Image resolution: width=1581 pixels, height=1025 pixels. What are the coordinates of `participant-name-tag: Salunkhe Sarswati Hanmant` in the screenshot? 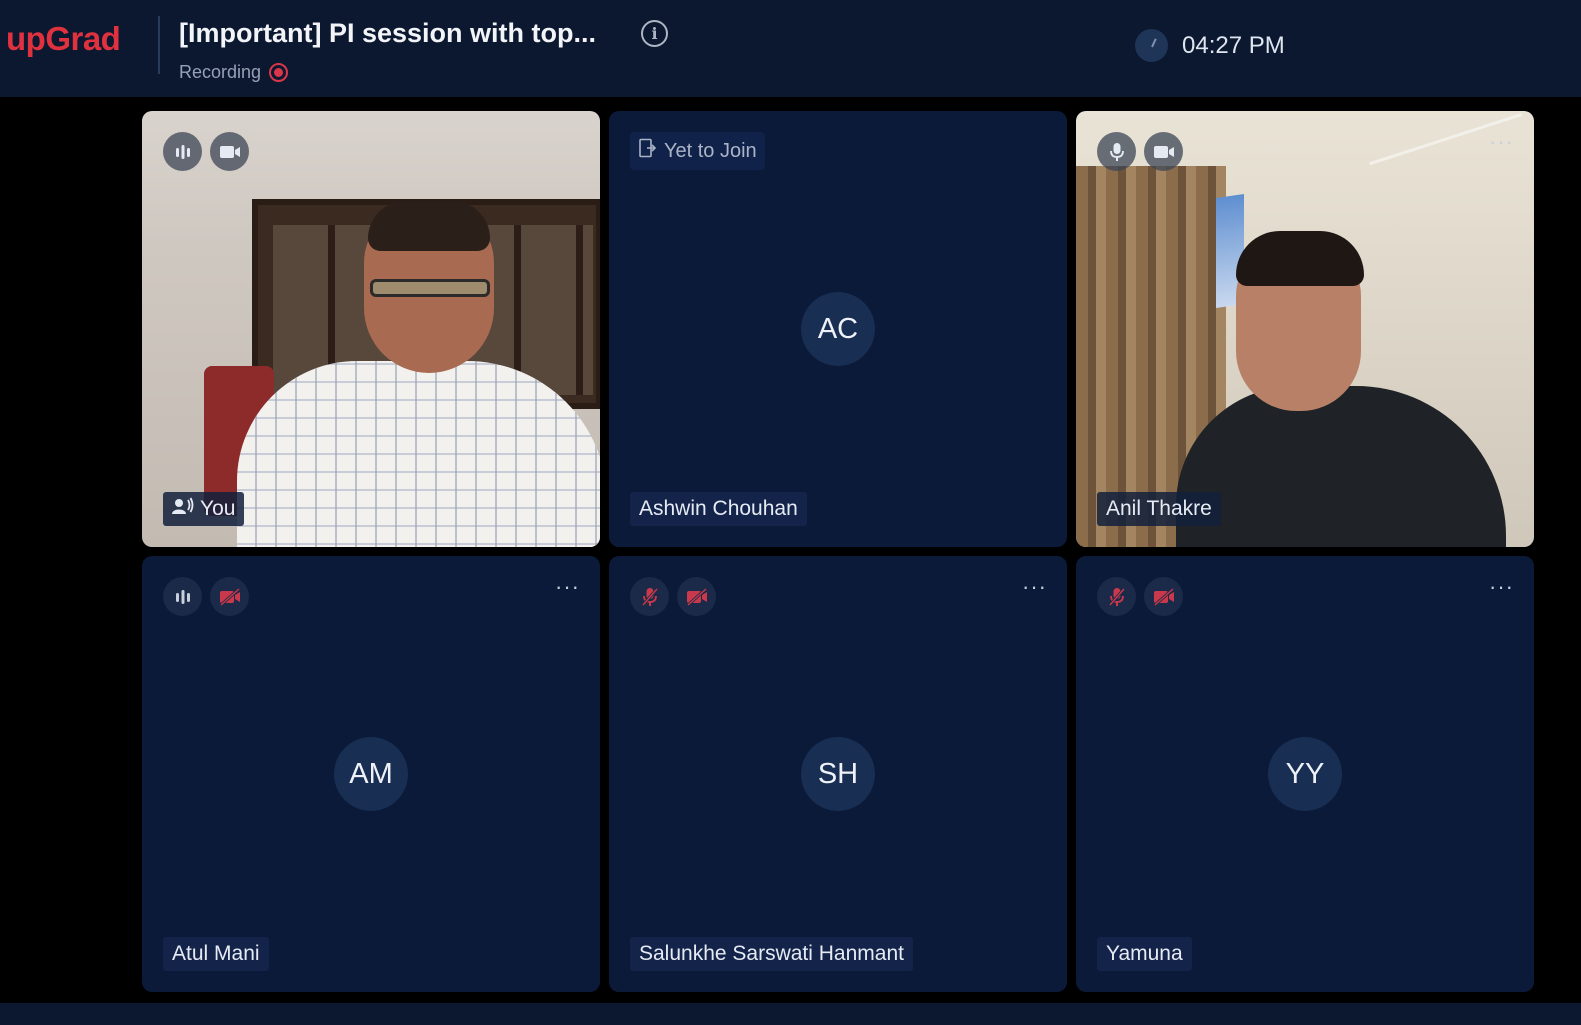 It's located at (771, 954).